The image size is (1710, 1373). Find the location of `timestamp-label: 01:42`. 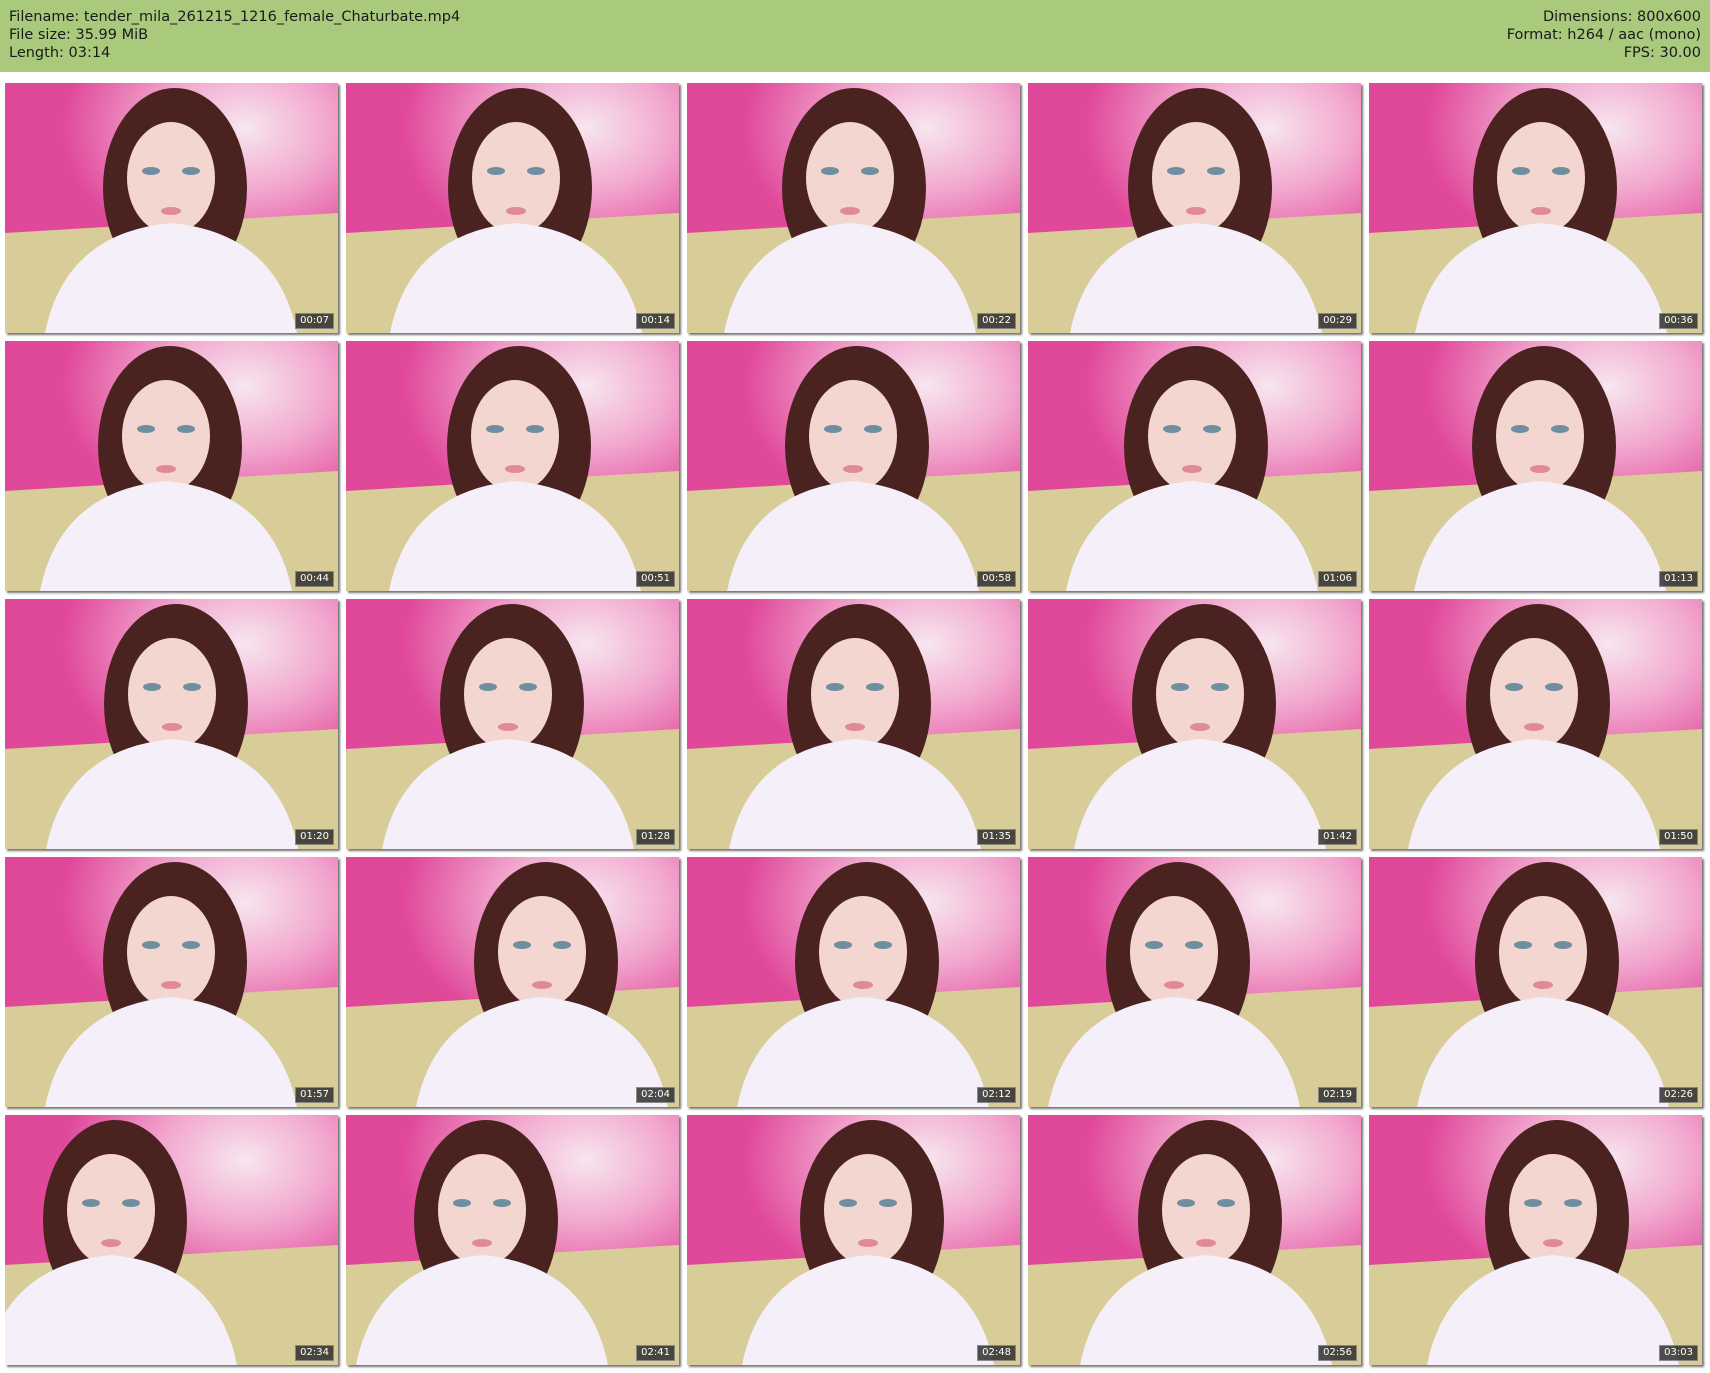

timestamp-label: 01:42 is located at coordinates (1337, 837).